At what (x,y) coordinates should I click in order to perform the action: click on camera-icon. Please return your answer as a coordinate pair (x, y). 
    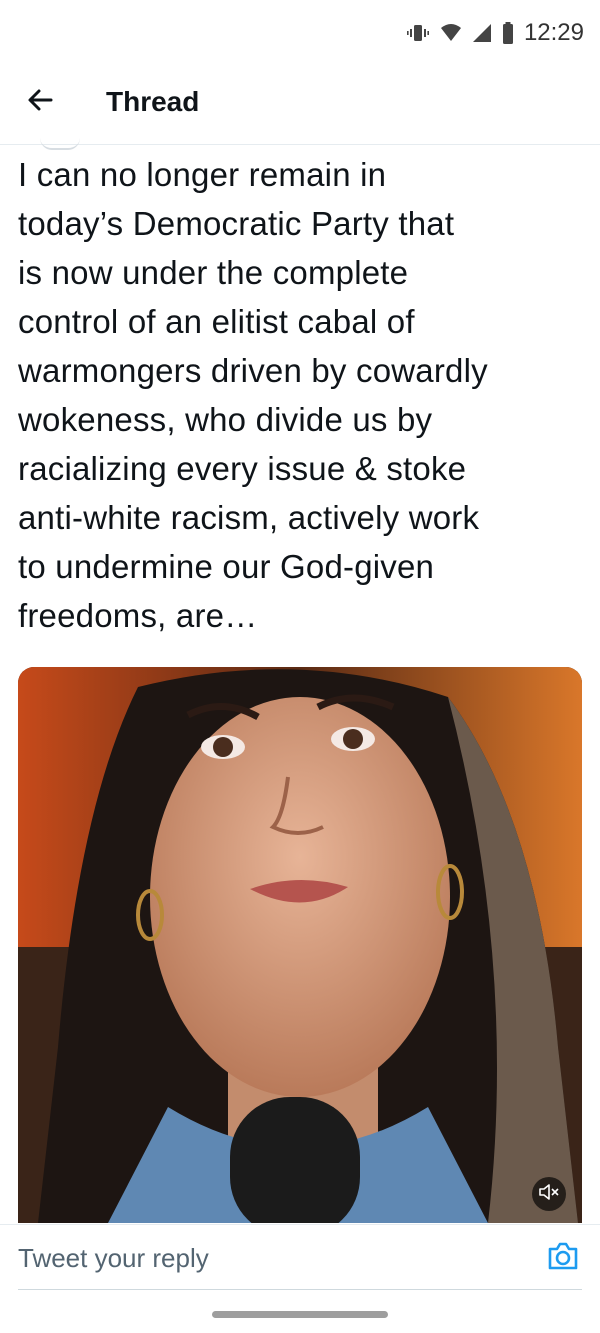
    Looking at the image, I should click on (563, 1259).